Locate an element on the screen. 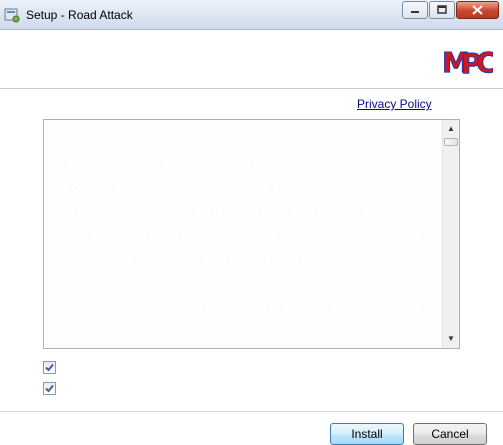  close-button is located at coordinates (477, 10).